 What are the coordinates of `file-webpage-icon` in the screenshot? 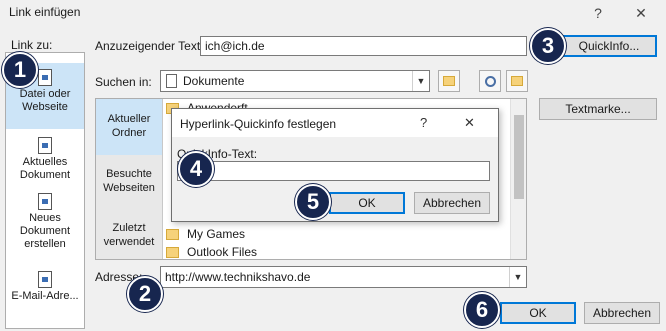 It's located at (45, 77).